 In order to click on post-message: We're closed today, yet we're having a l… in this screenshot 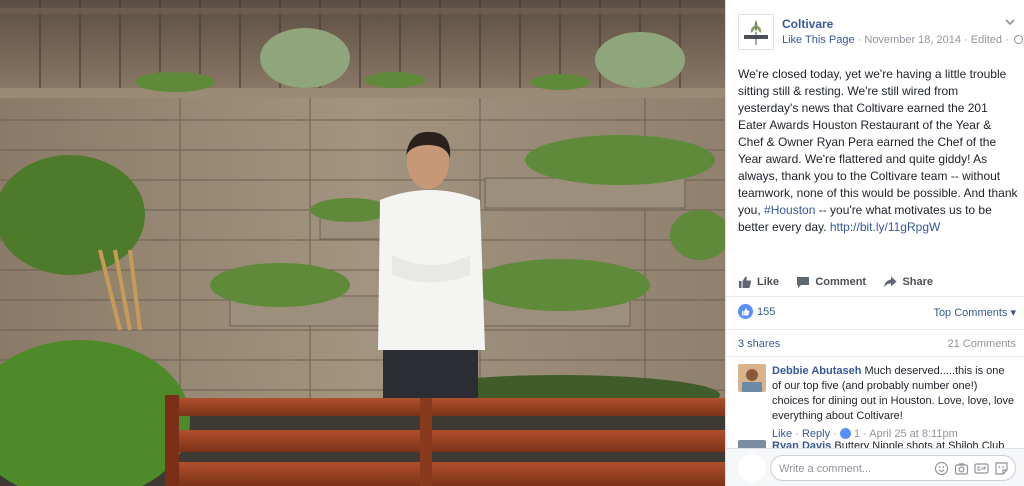, I will do `click(878, 151)`.